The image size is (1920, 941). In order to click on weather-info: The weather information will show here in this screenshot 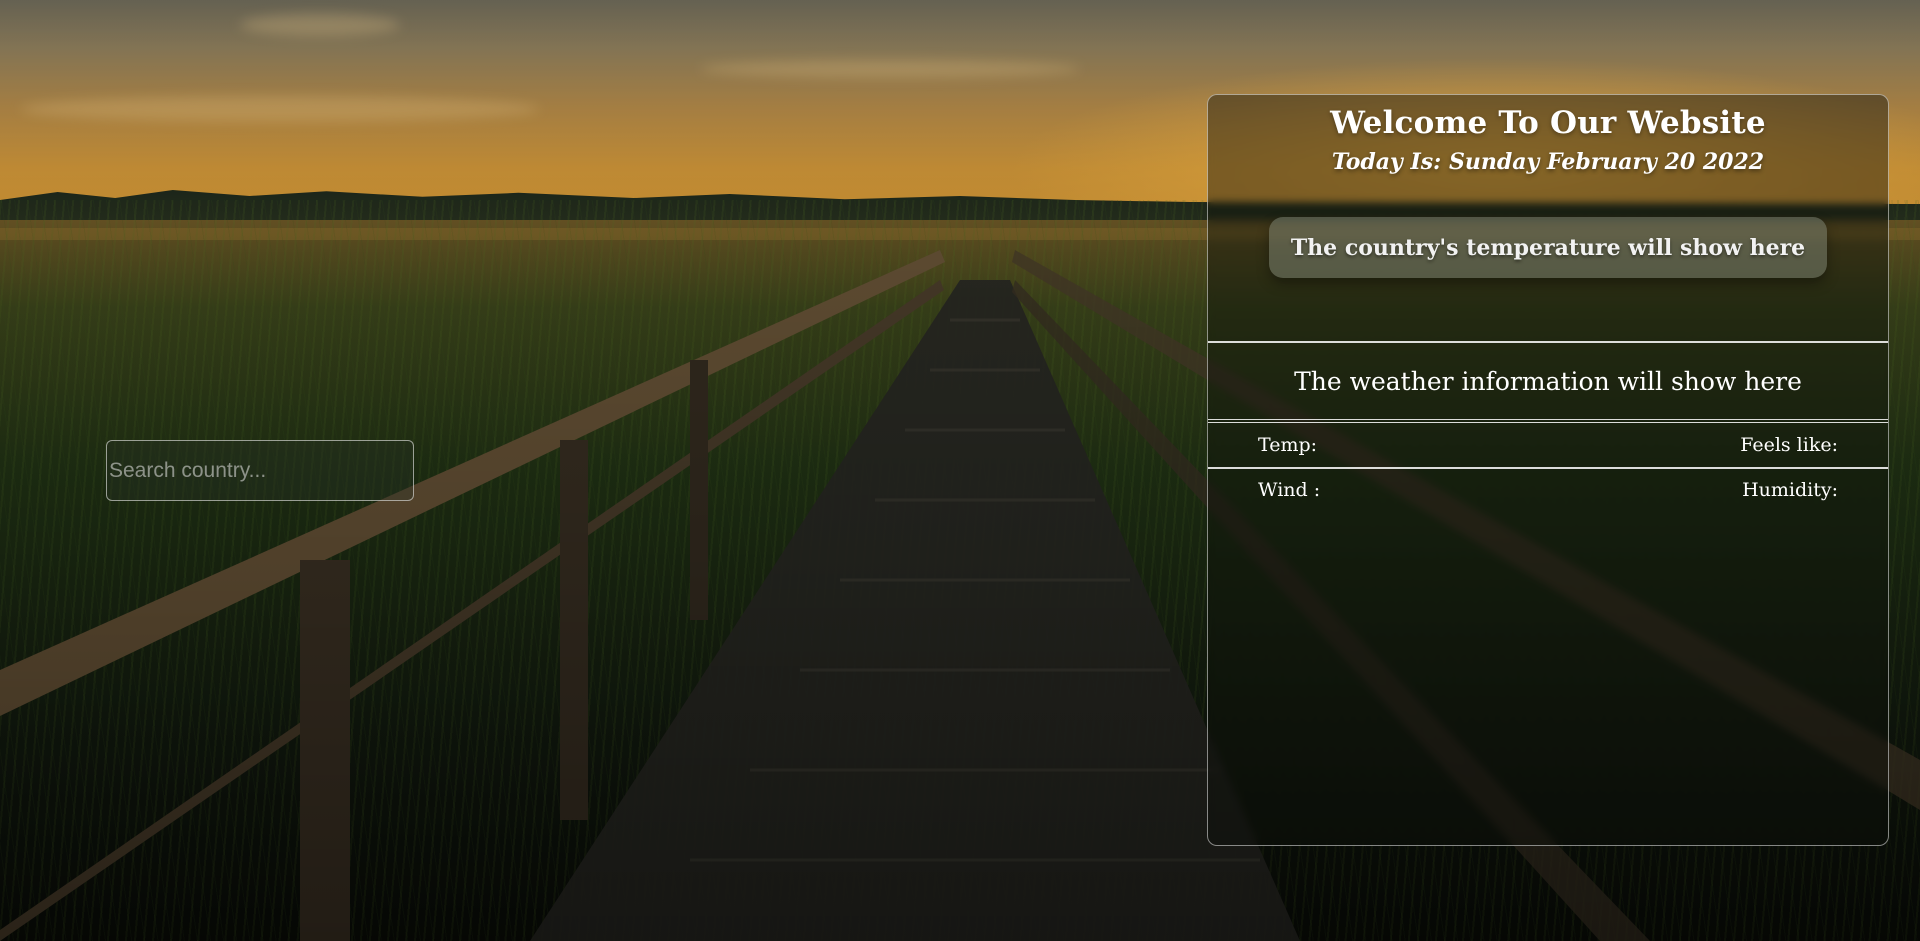, I will do `click(1548, 381)`.